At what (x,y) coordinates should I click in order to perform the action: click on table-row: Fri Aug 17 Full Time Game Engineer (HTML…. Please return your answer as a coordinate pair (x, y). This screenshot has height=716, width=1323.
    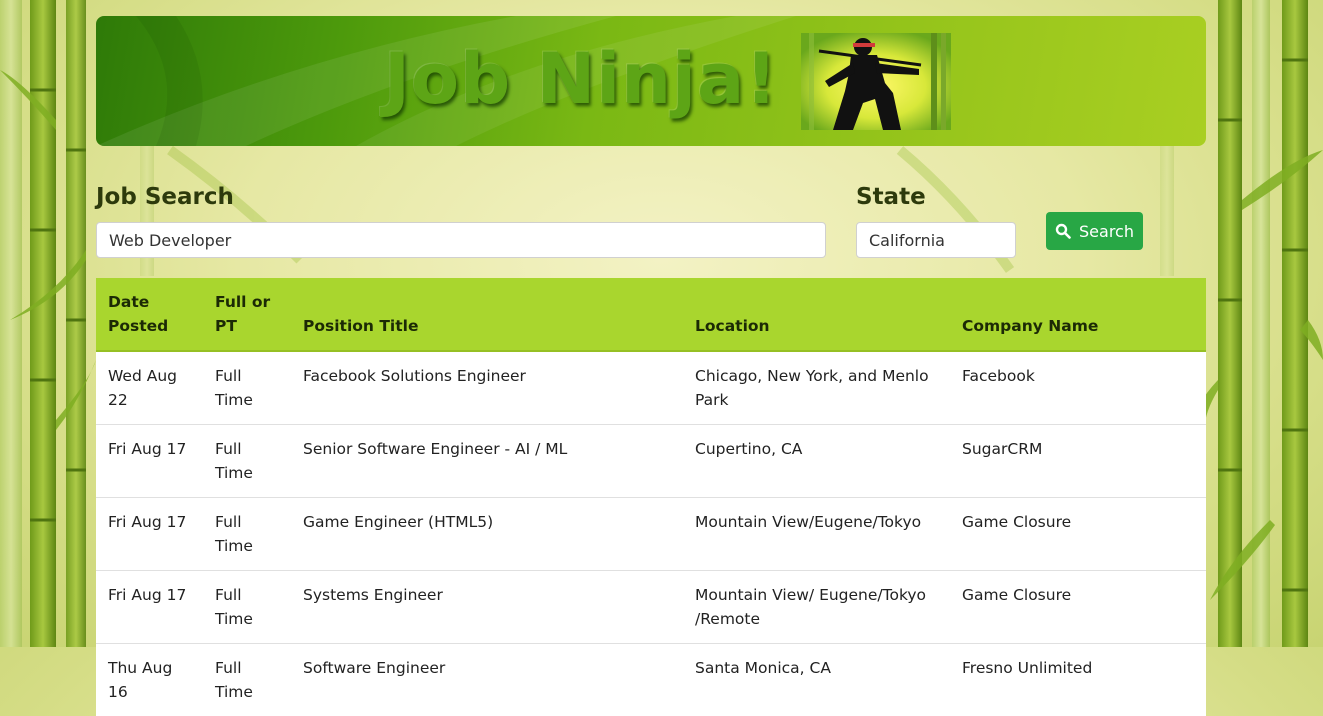
    Looking at the image, I should click on (651, 534).